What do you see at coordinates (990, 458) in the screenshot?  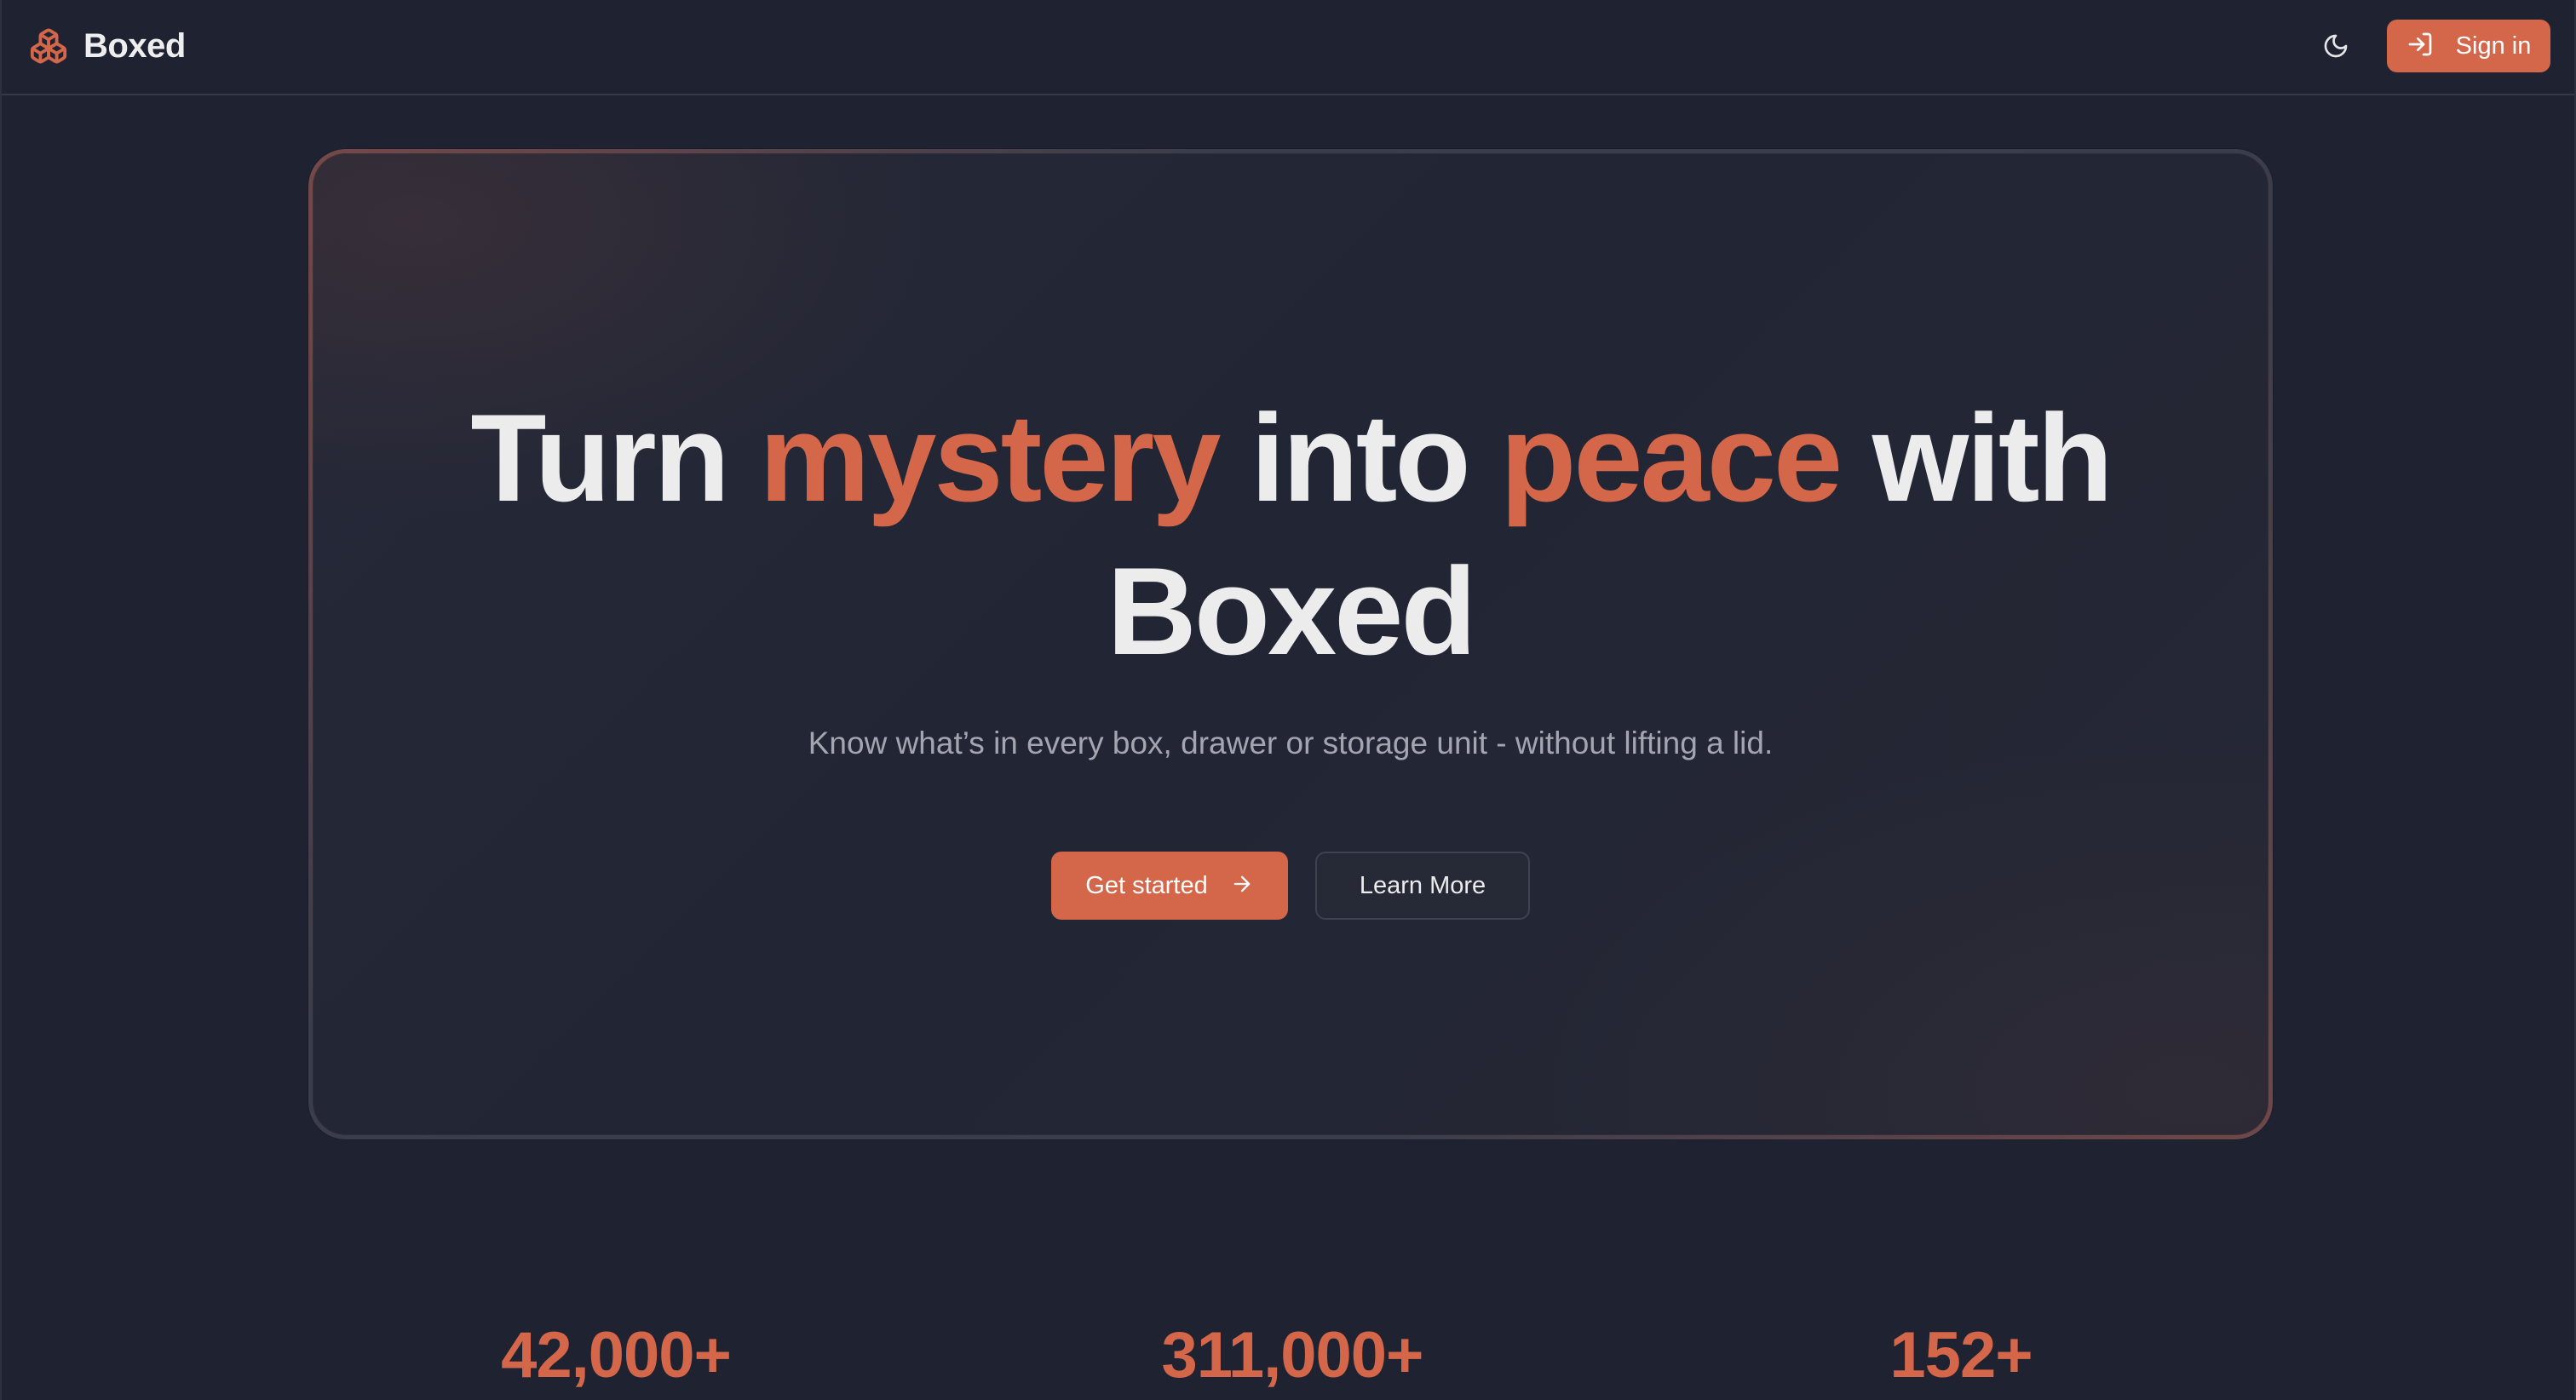 I see `hero-title-accent-mystery: mystery` at bounding box center [990, 458].